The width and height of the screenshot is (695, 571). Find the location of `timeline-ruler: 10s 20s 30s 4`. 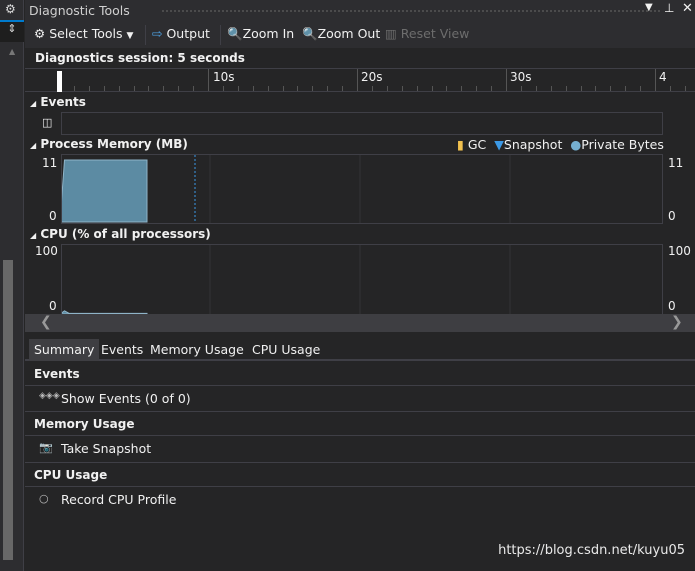

timeline-ruler: 10s 20s 30s 4 is located at coordinates (360, 80).